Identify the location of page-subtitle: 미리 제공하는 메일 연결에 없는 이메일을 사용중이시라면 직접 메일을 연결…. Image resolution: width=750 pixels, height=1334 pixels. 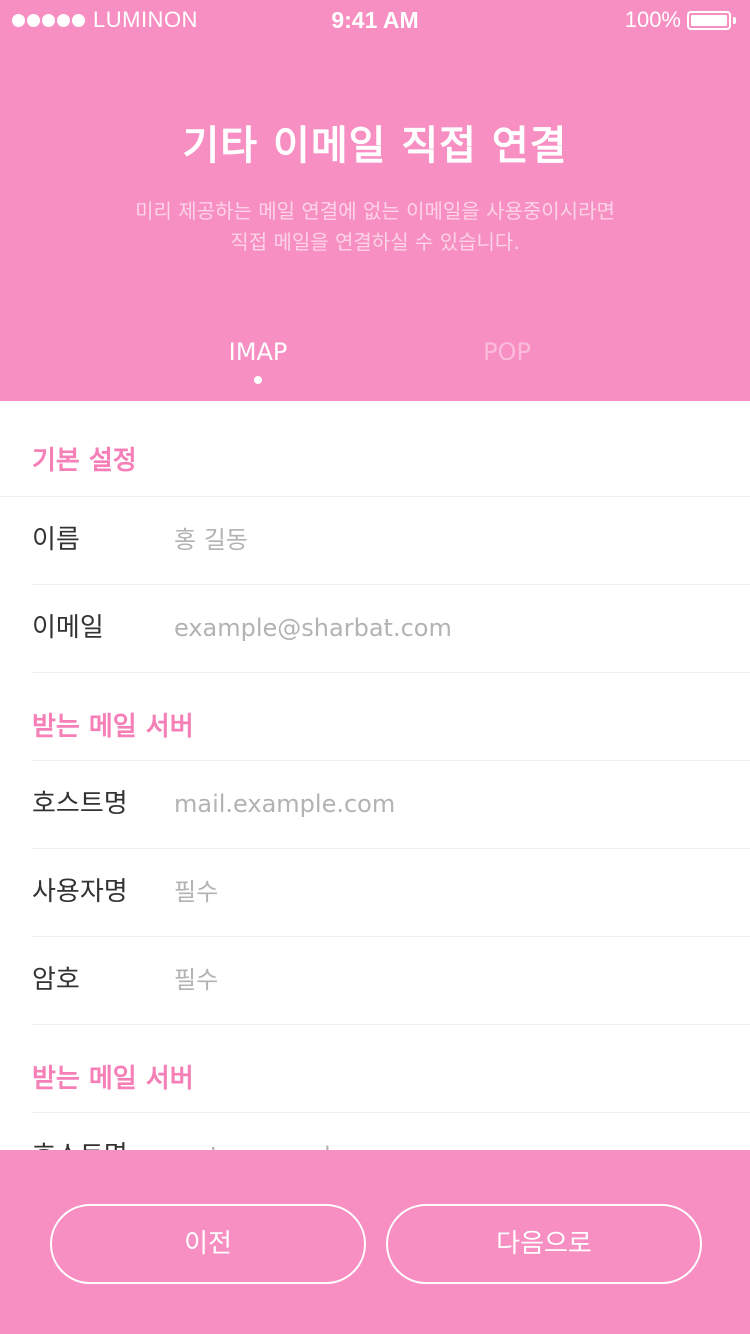
(375, 227).